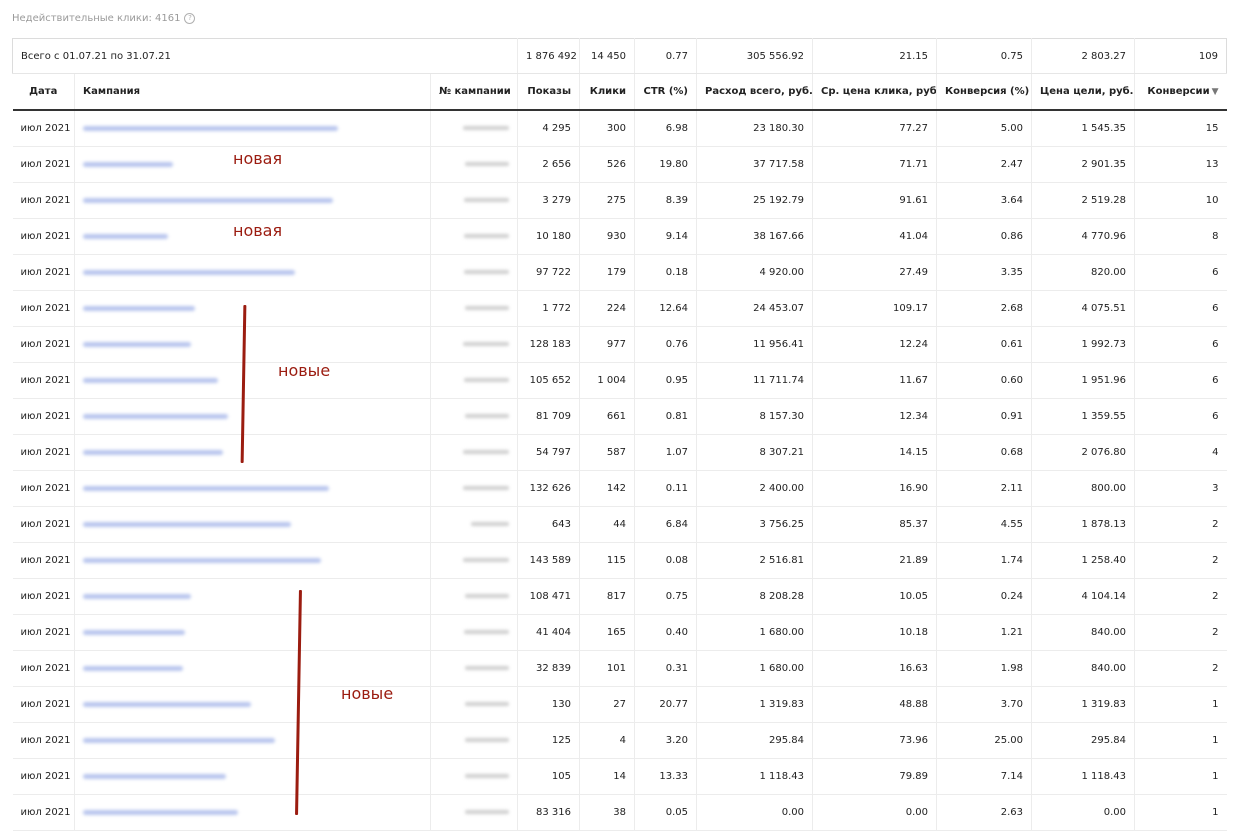  I want to click on row-spend: 295.84, so click(754, 740).